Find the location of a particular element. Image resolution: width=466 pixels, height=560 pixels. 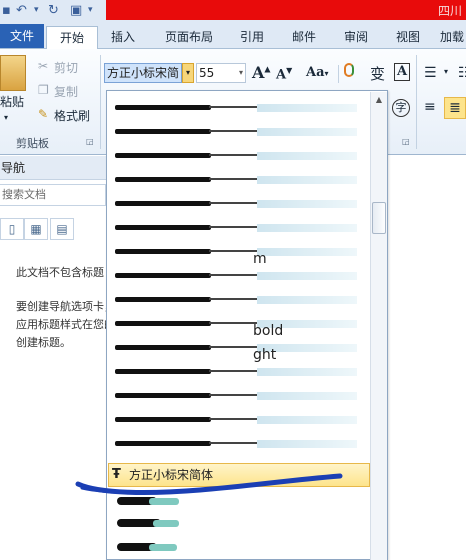

title-bar: 四川 is located at coordinates (286, 10).